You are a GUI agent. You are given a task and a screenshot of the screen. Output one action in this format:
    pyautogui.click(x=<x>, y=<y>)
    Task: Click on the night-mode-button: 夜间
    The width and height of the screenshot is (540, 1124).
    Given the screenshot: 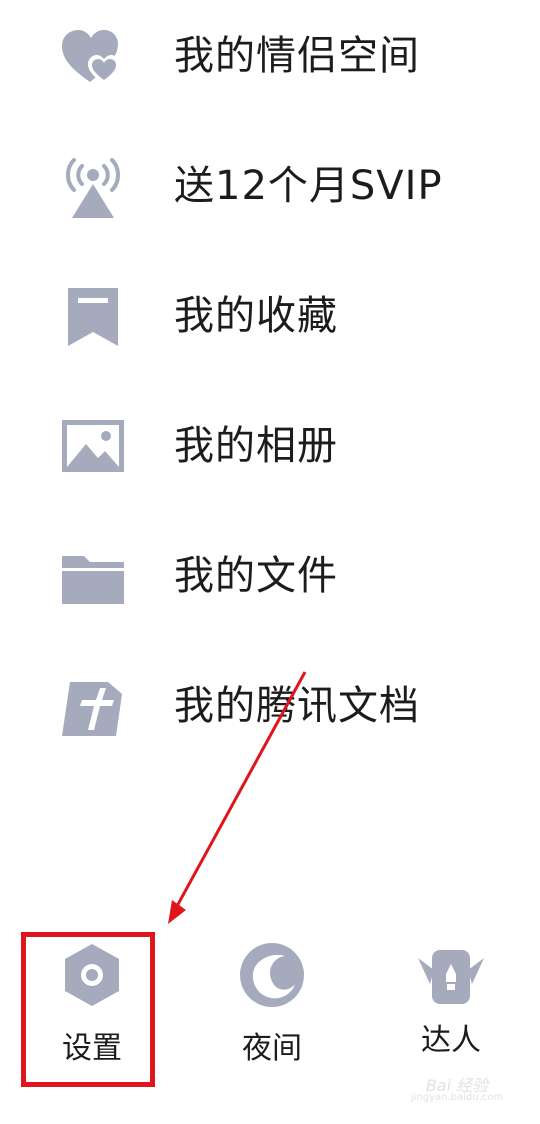 What is the action you would take?
    pyautogui.click(x=272, y=1005)
    